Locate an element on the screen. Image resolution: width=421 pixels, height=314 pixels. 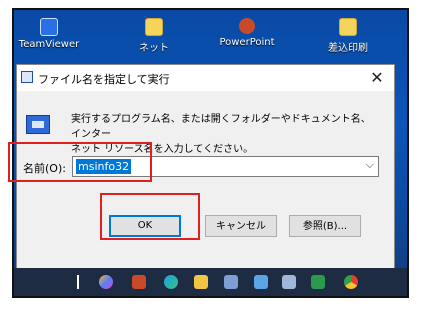
edge-icon is located at coordinates (171, 282).